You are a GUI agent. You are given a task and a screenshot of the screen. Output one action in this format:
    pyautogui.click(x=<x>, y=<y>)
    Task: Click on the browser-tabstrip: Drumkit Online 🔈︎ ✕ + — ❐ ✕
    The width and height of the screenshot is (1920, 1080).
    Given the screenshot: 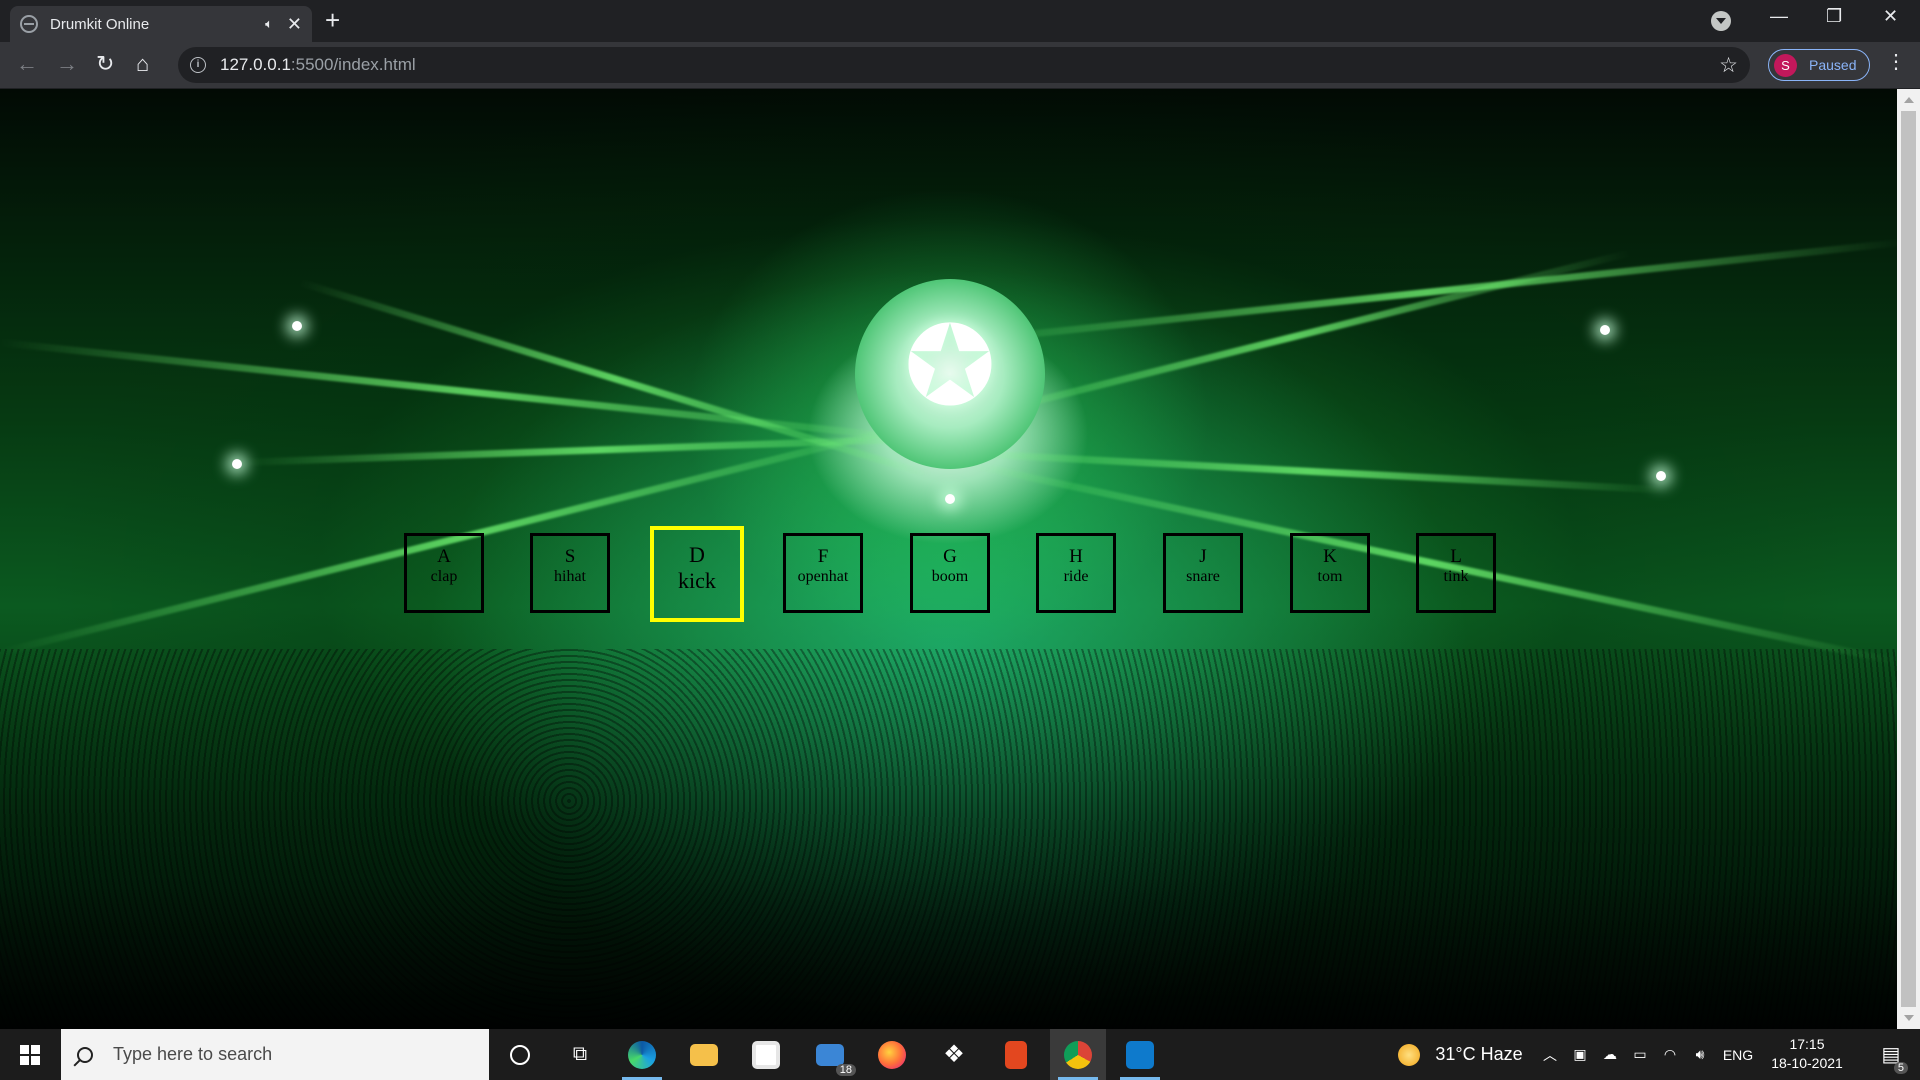 What is the action you would take?
    pyautogui.click(x=960, y=21)
    